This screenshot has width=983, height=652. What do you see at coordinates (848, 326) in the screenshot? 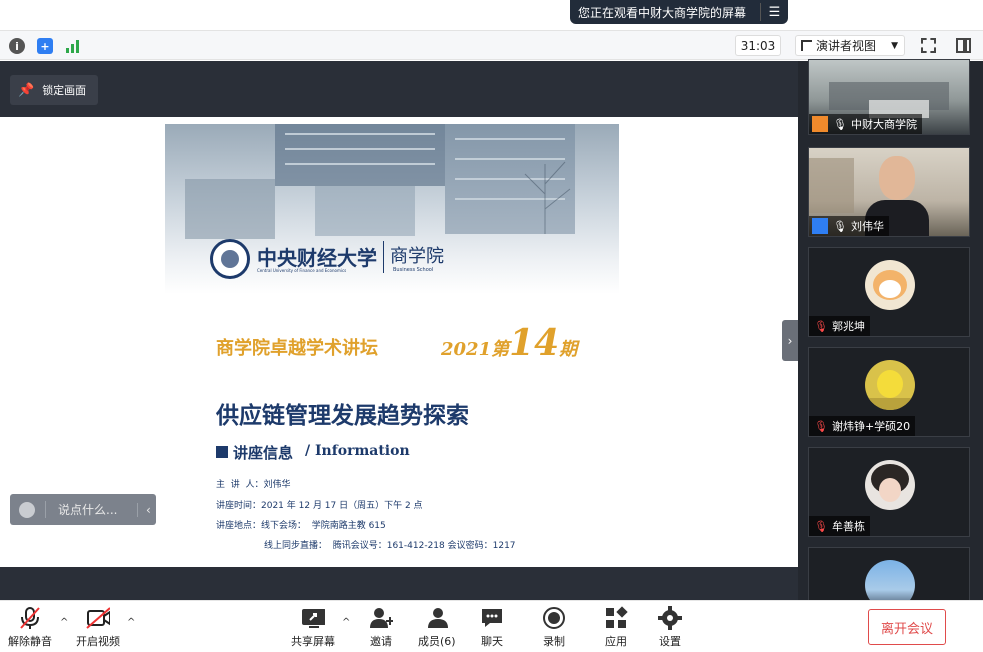
I see `participant-name: 郭兆坤` at bounding box center [848, 326].